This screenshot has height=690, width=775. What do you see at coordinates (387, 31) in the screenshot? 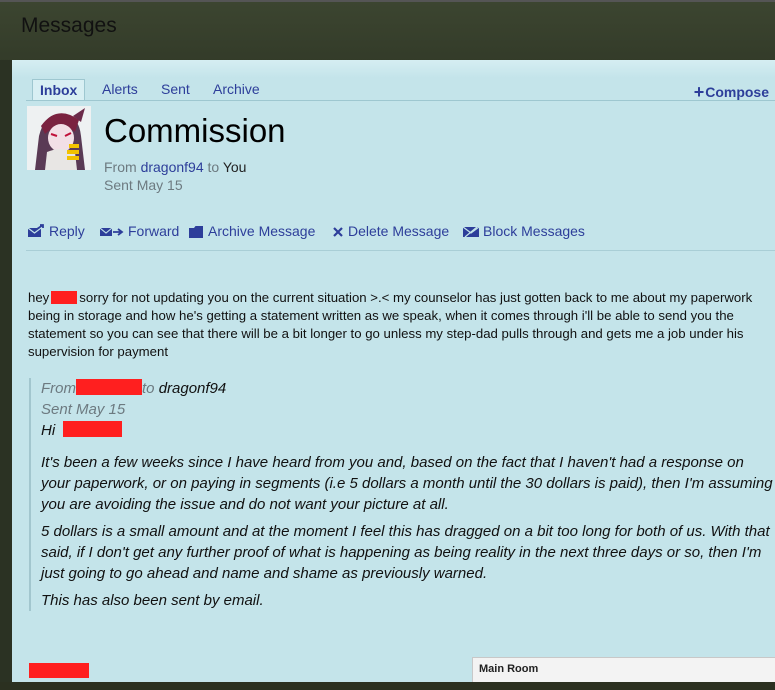
I see `window-titlebar: Messages` at bounding box center [387, 31].